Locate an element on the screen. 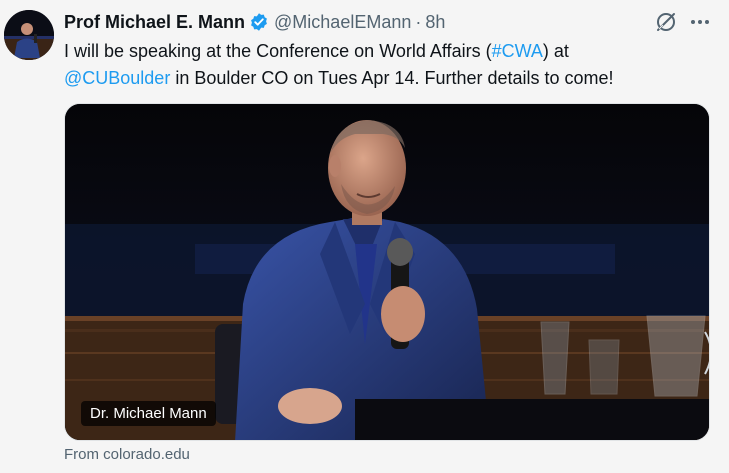 The height and width of the screenshot is (473, 729). author-handle: @MichaelEMann is located at coordinates (342, 22).